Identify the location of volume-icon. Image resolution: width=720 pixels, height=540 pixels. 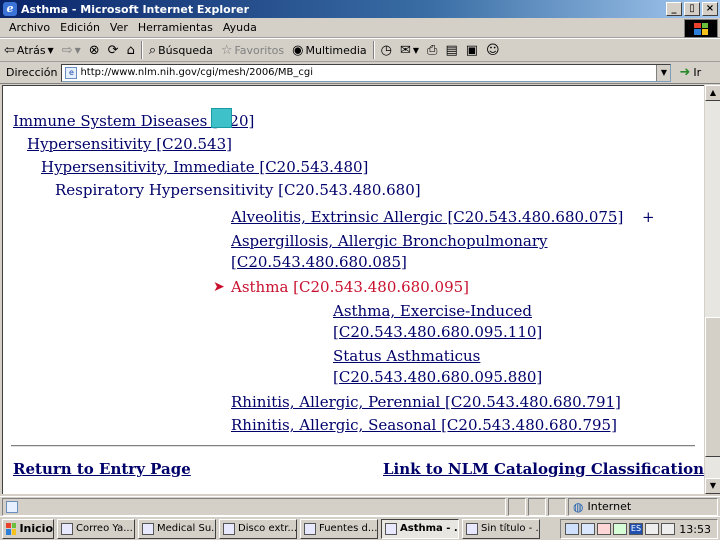
(652, 529).